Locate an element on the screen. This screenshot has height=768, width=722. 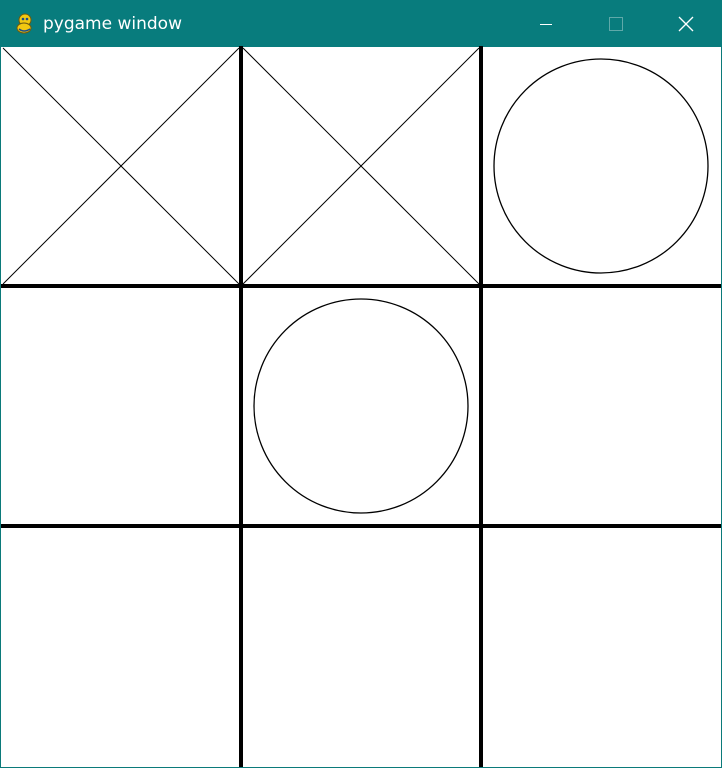
window-title: pygame window is located at coordinates (112, 24).